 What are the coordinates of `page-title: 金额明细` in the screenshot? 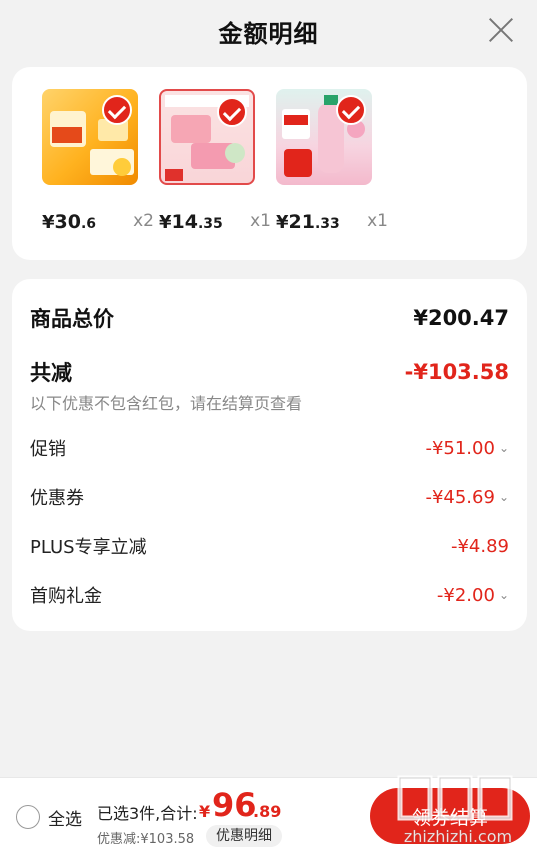 It's located at (268, 33).